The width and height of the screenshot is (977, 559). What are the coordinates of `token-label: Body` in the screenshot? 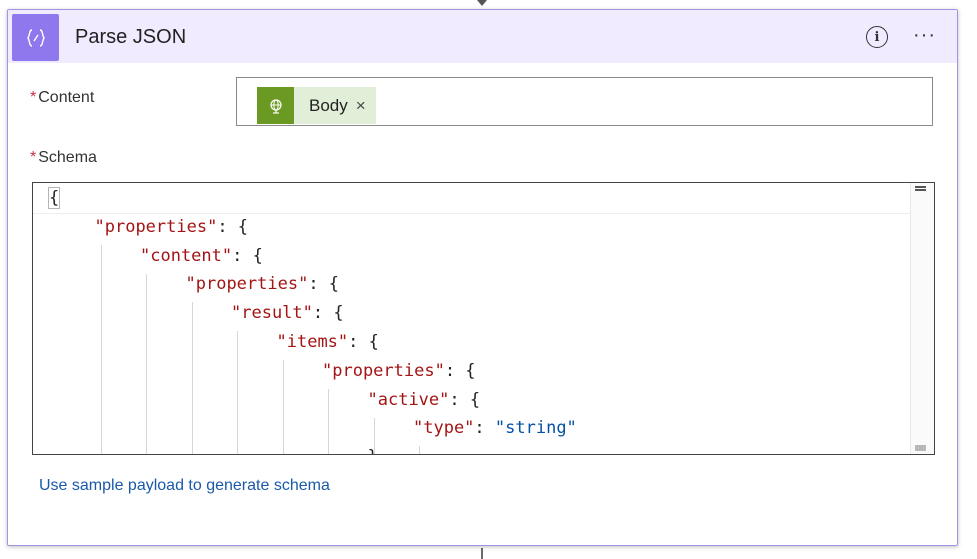 It's located at (328, 105).